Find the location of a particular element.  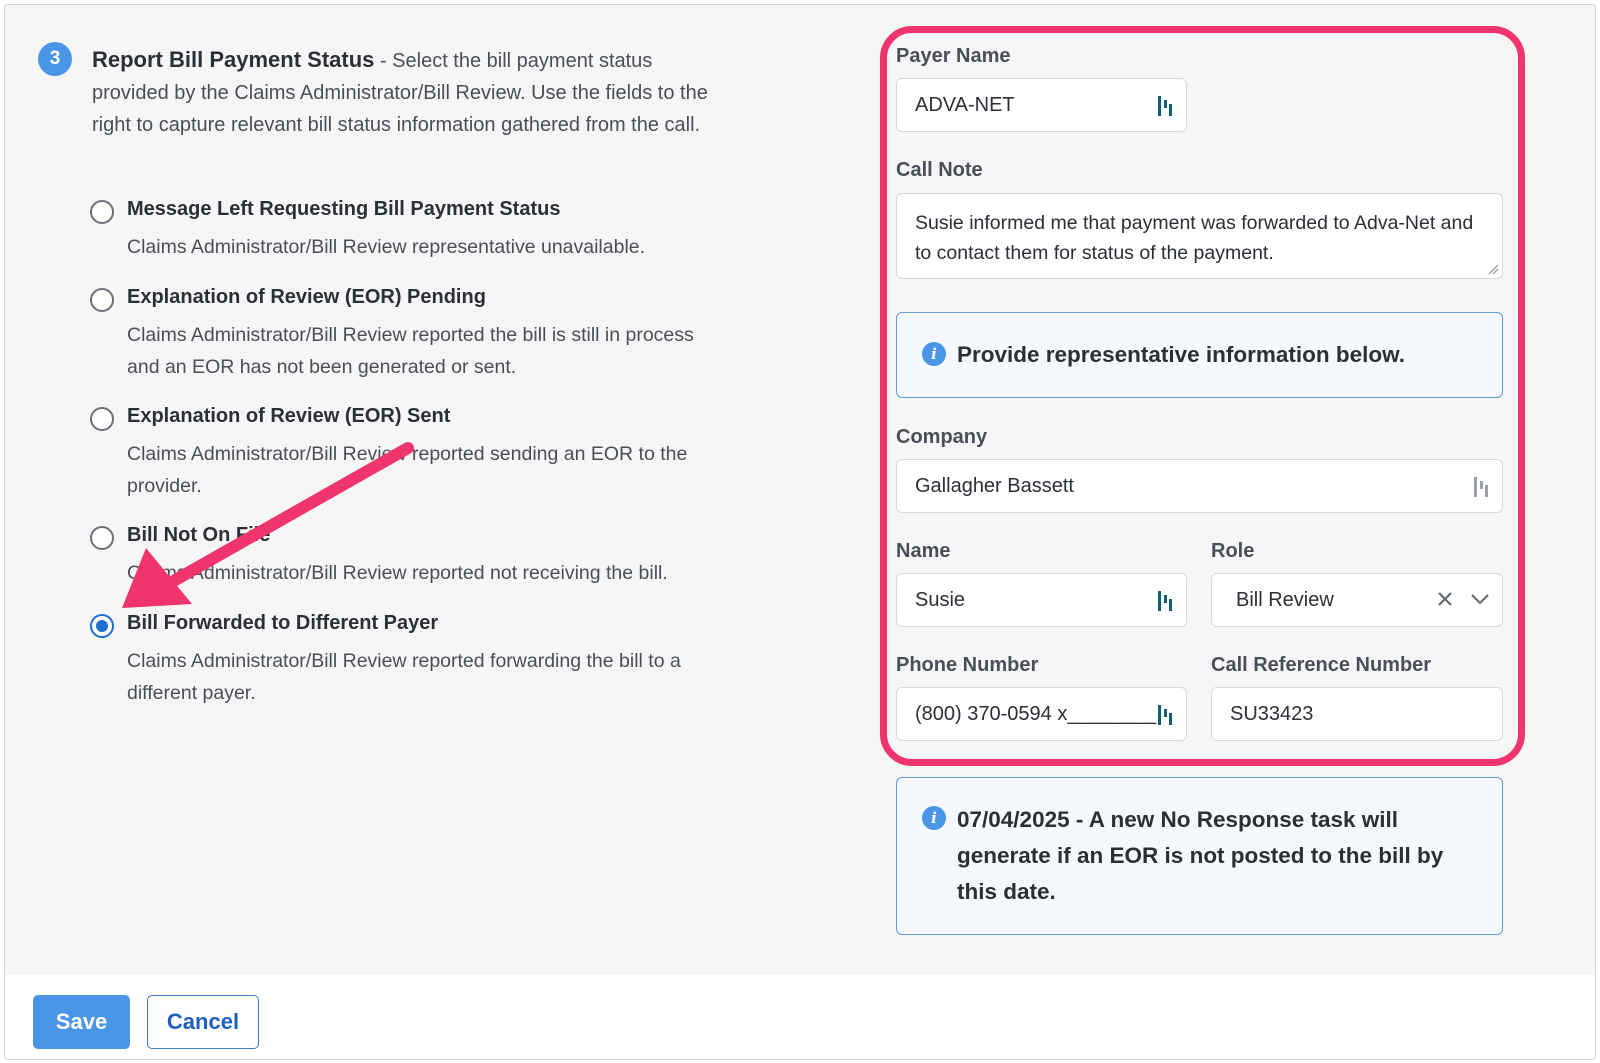

role-select: Bill Review is located at coordinates (1357, 600).